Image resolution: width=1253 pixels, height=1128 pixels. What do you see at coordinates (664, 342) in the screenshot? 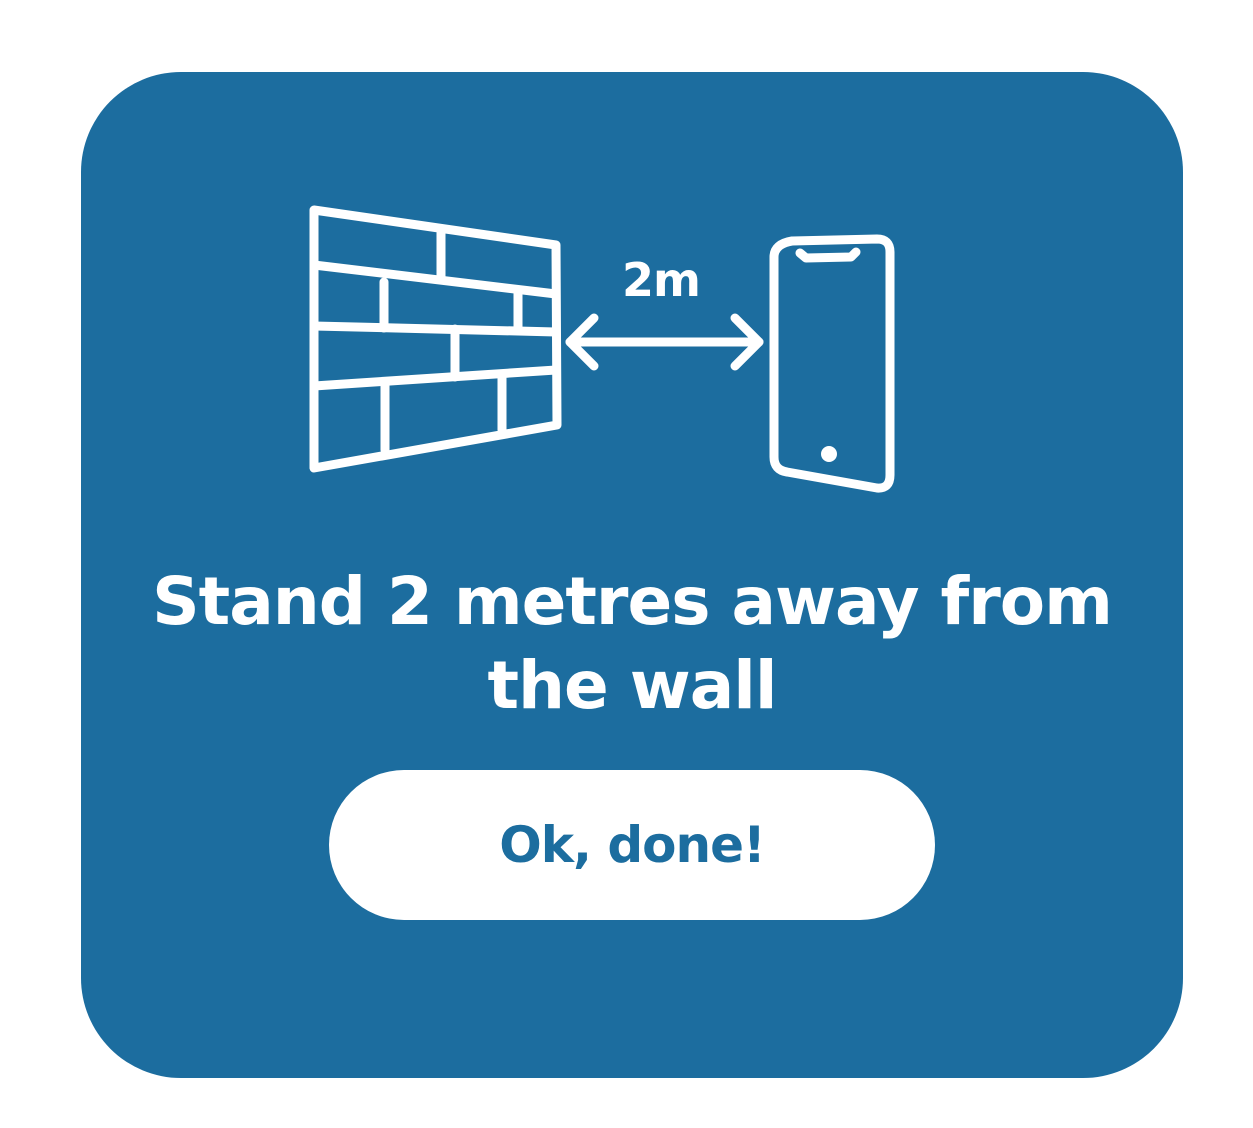
I see `double-arrow-icon` at bounding box center [664, 342].